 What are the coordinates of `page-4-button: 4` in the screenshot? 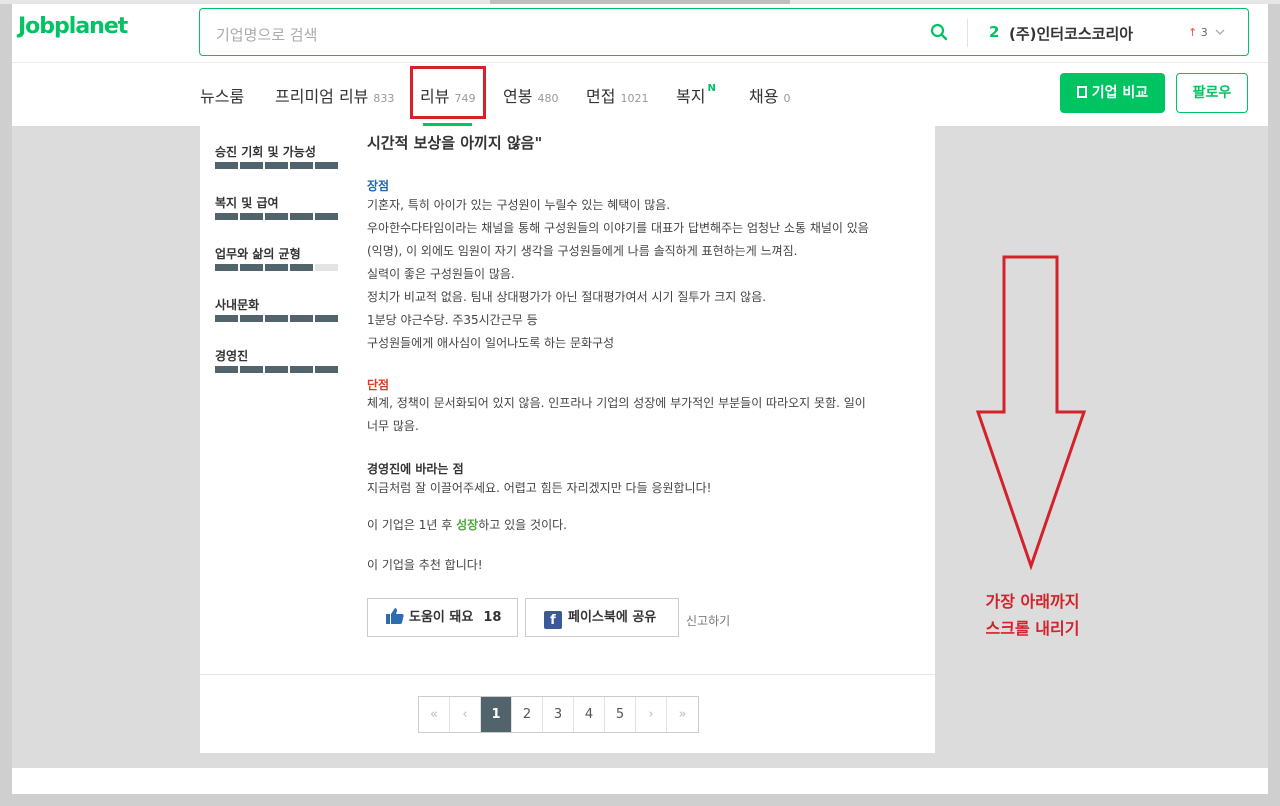 It's located at (589, 714).